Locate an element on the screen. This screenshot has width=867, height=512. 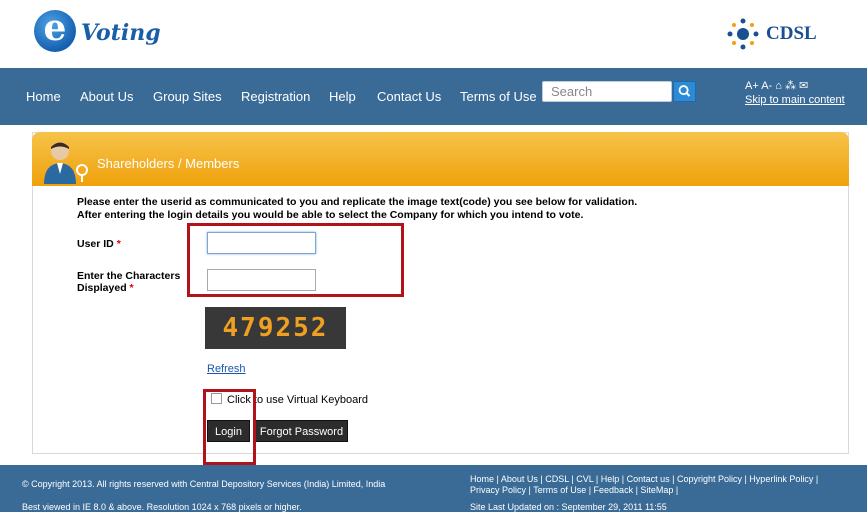
chars-label: Enter the Characters Displayed * is located at coordinates (128, 282).